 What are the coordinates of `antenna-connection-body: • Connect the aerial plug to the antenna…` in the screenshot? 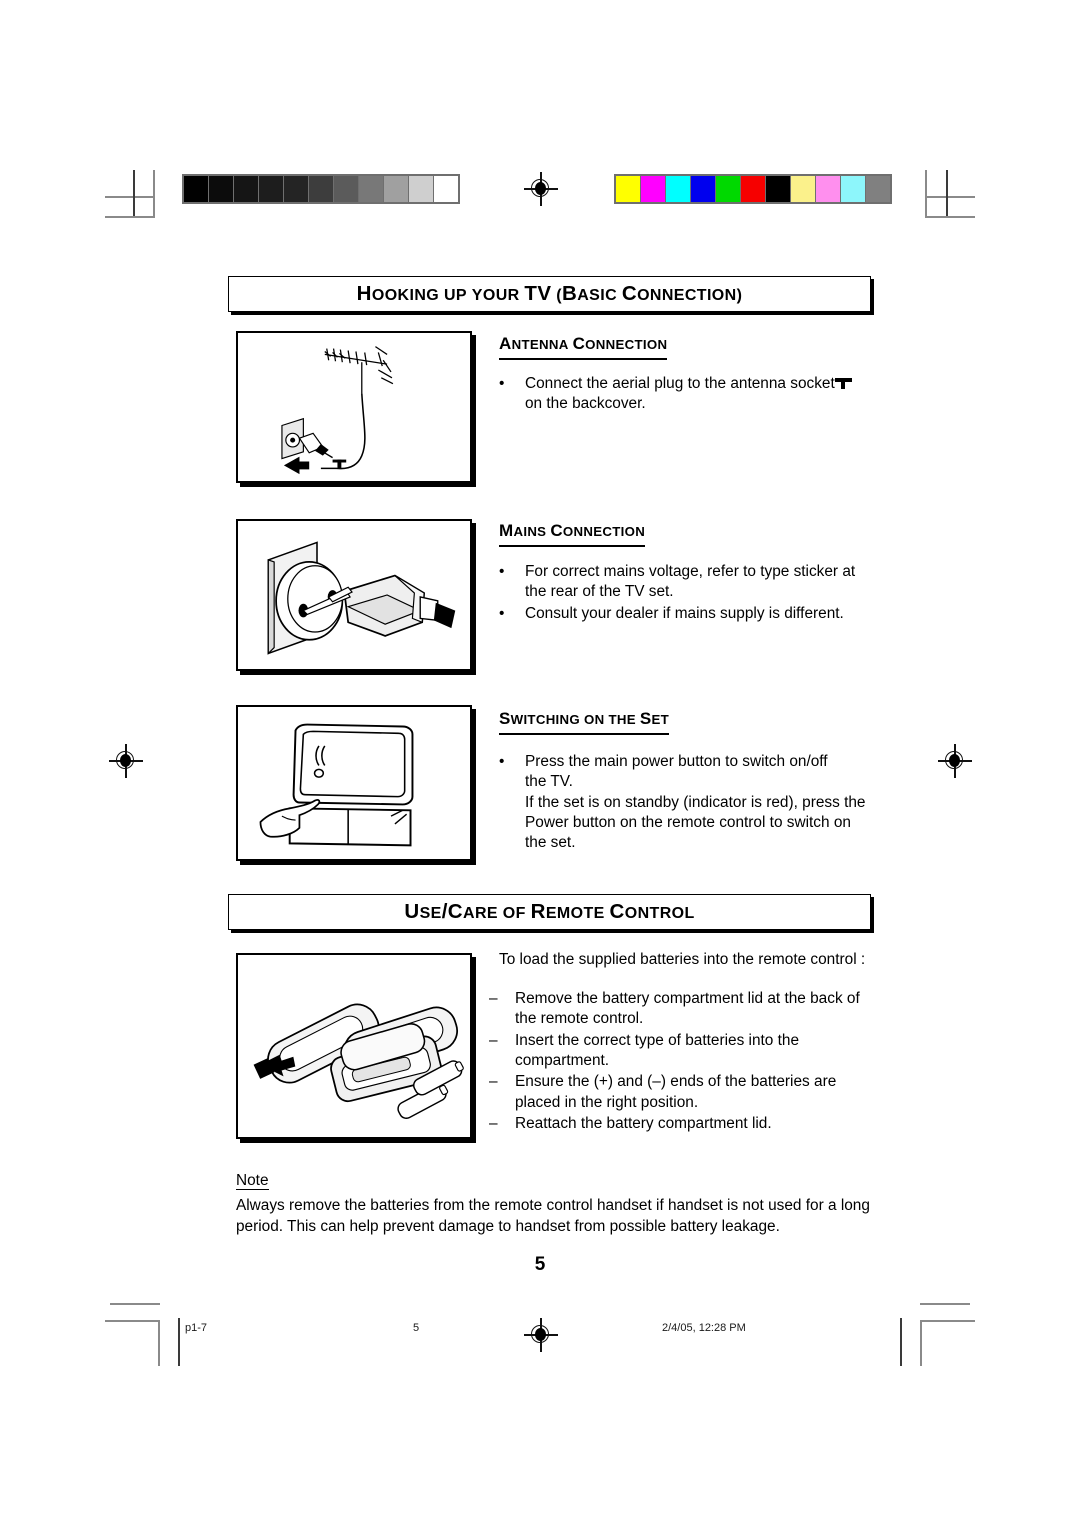 It's located at (694, 395).